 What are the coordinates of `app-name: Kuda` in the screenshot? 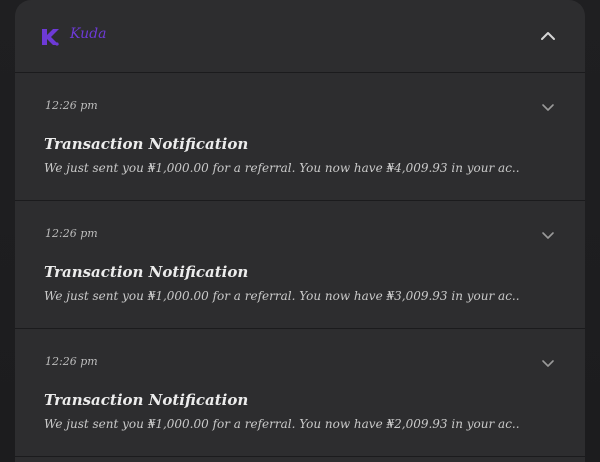 It's located at (88, 34).